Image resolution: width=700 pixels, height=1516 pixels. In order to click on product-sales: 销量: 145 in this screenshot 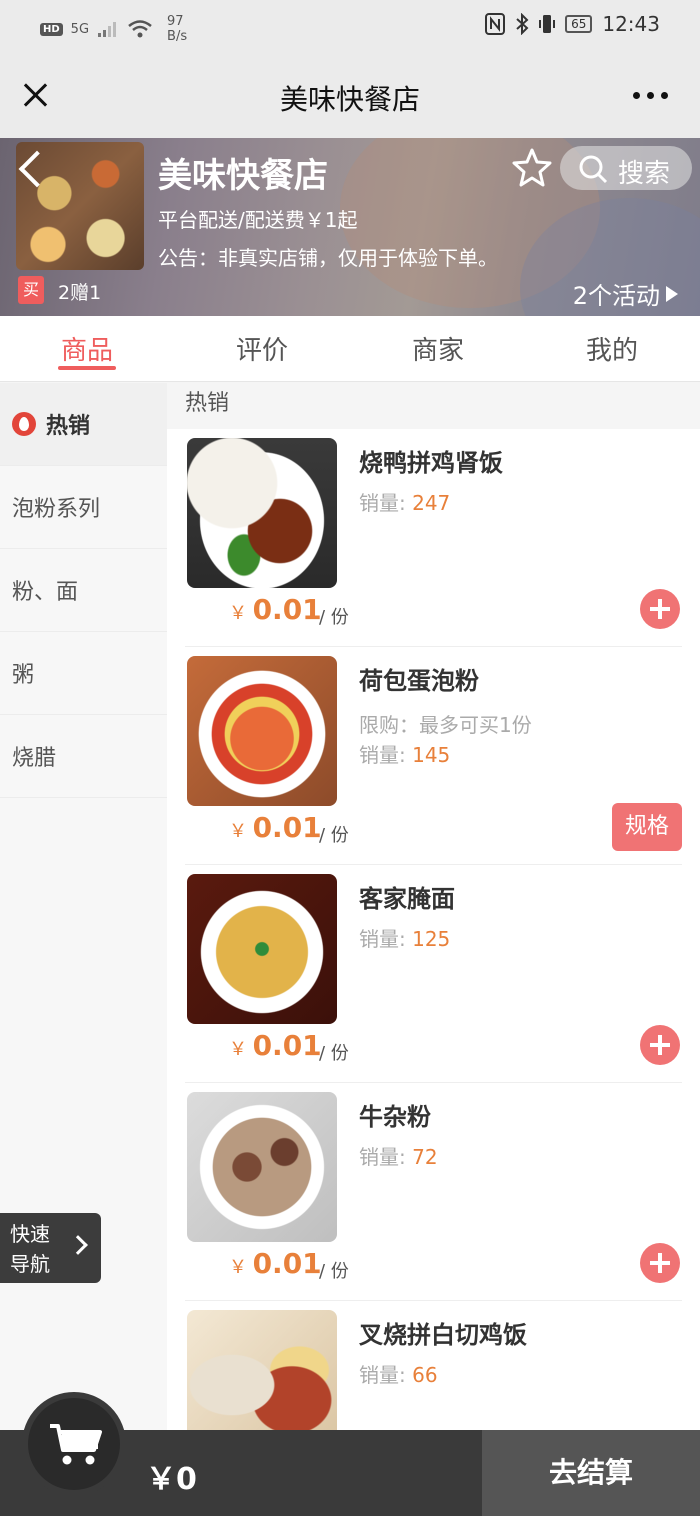, I will do `click(404, 753)`.